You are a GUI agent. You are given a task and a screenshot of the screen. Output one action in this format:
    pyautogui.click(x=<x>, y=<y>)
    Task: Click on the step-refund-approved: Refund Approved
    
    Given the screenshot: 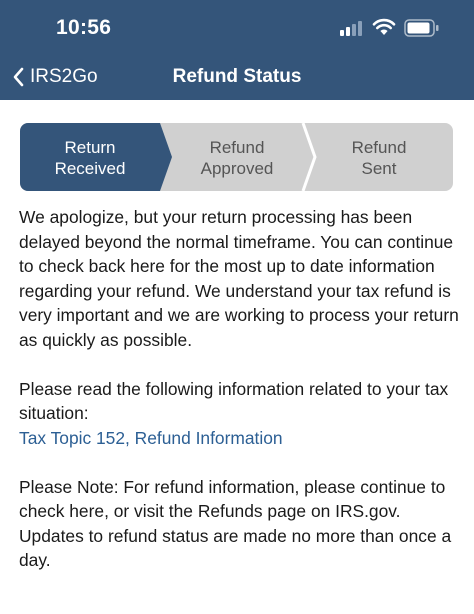 What is the action you would take?
    pyautogui.click(x=237, y=159)
    